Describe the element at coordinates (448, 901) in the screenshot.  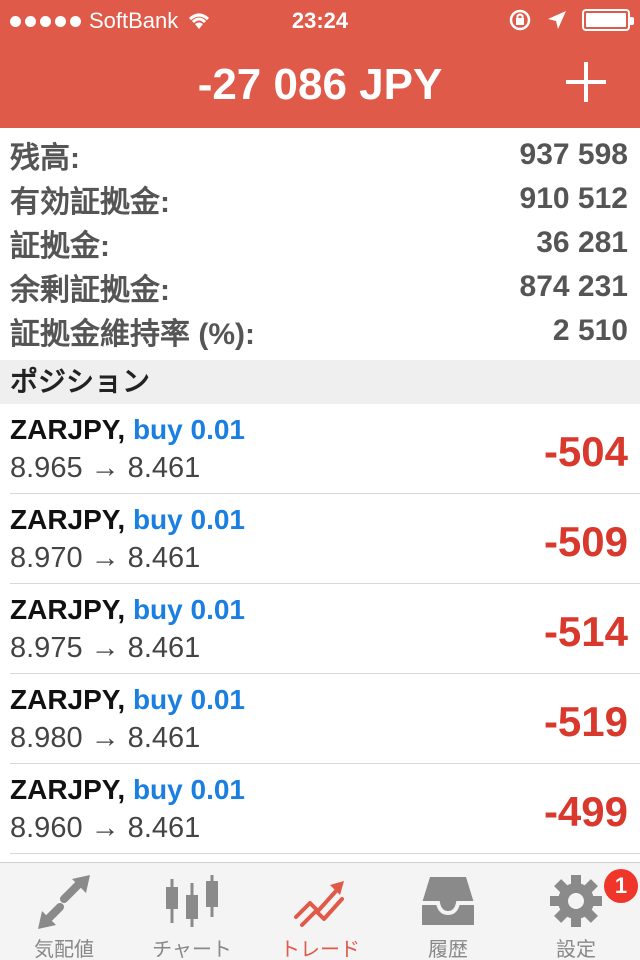
I see `history-inbox-icon` at that location.